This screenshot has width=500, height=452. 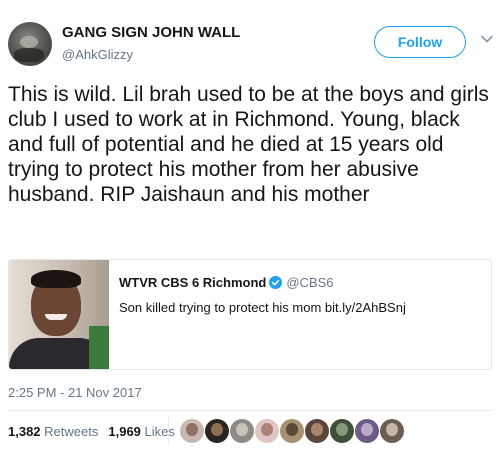 I want to click on image-smile, so click(x=56, y=317).